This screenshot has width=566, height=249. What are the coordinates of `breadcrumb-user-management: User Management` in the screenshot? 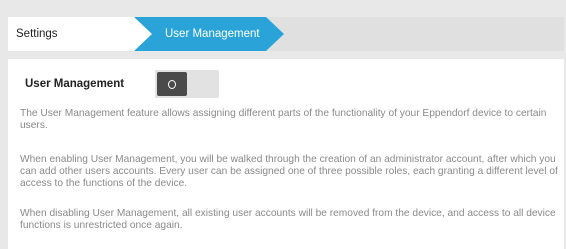 It's located at (209, 34).